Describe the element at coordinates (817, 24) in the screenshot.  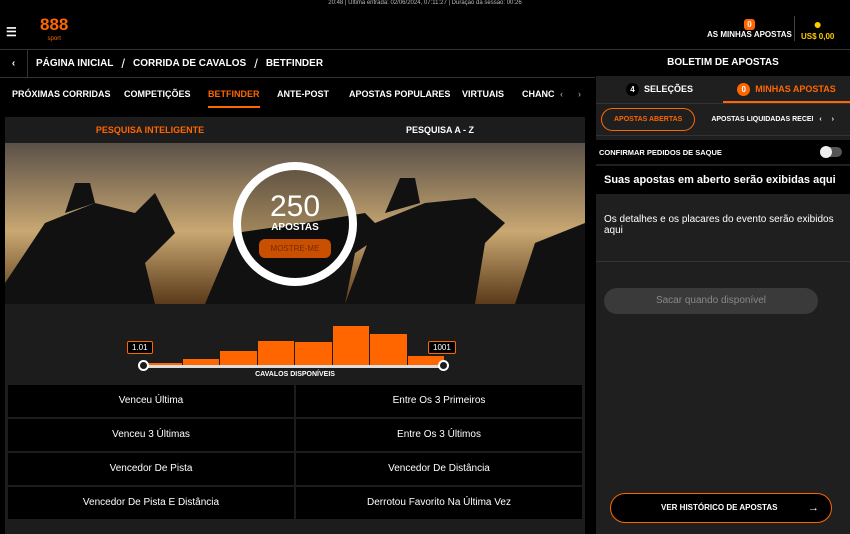
I see `user-icon: ●` at that location.